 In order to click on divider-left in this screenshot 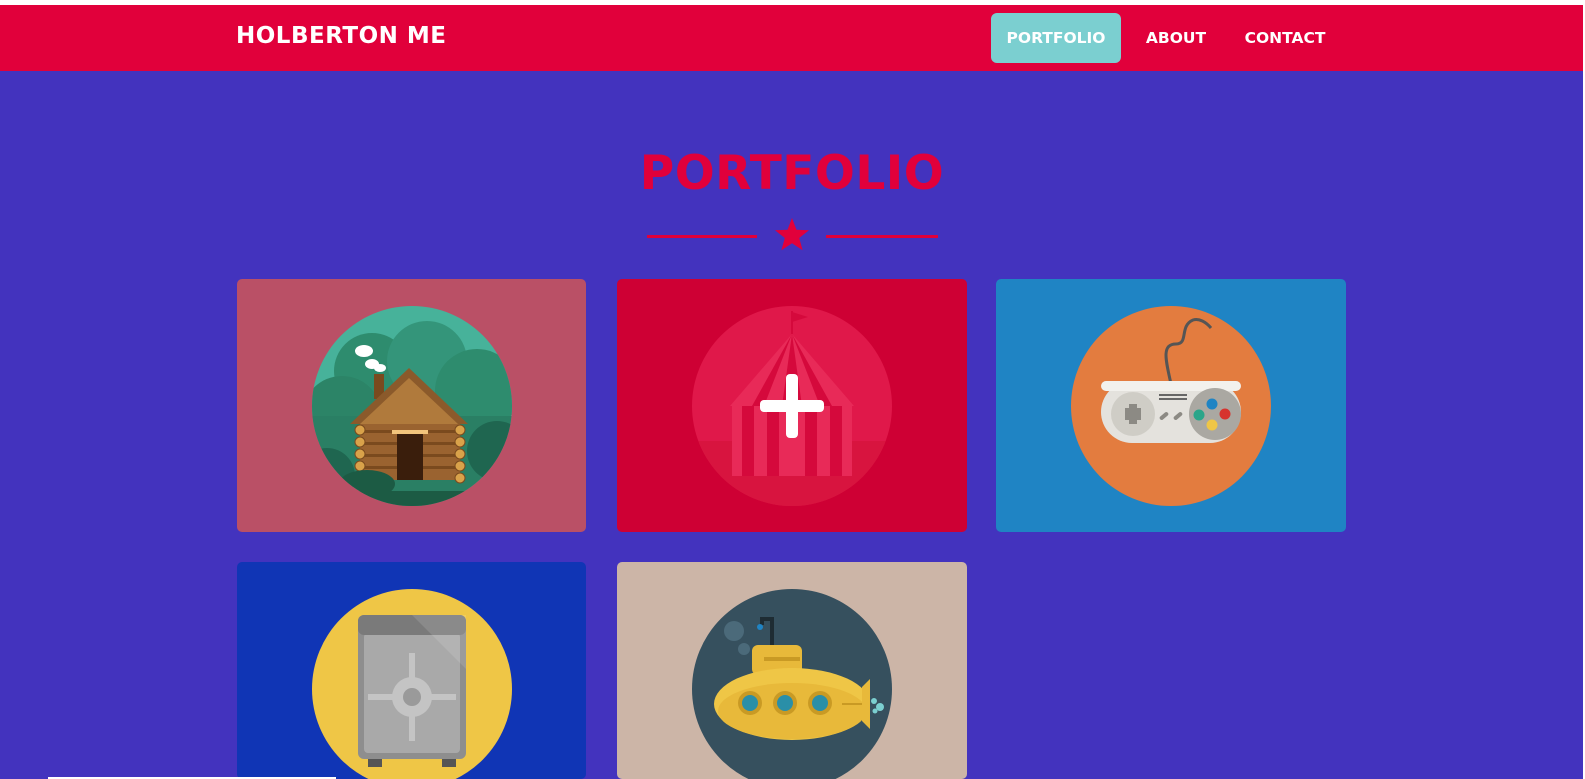, I will do `click(702, 236)`.